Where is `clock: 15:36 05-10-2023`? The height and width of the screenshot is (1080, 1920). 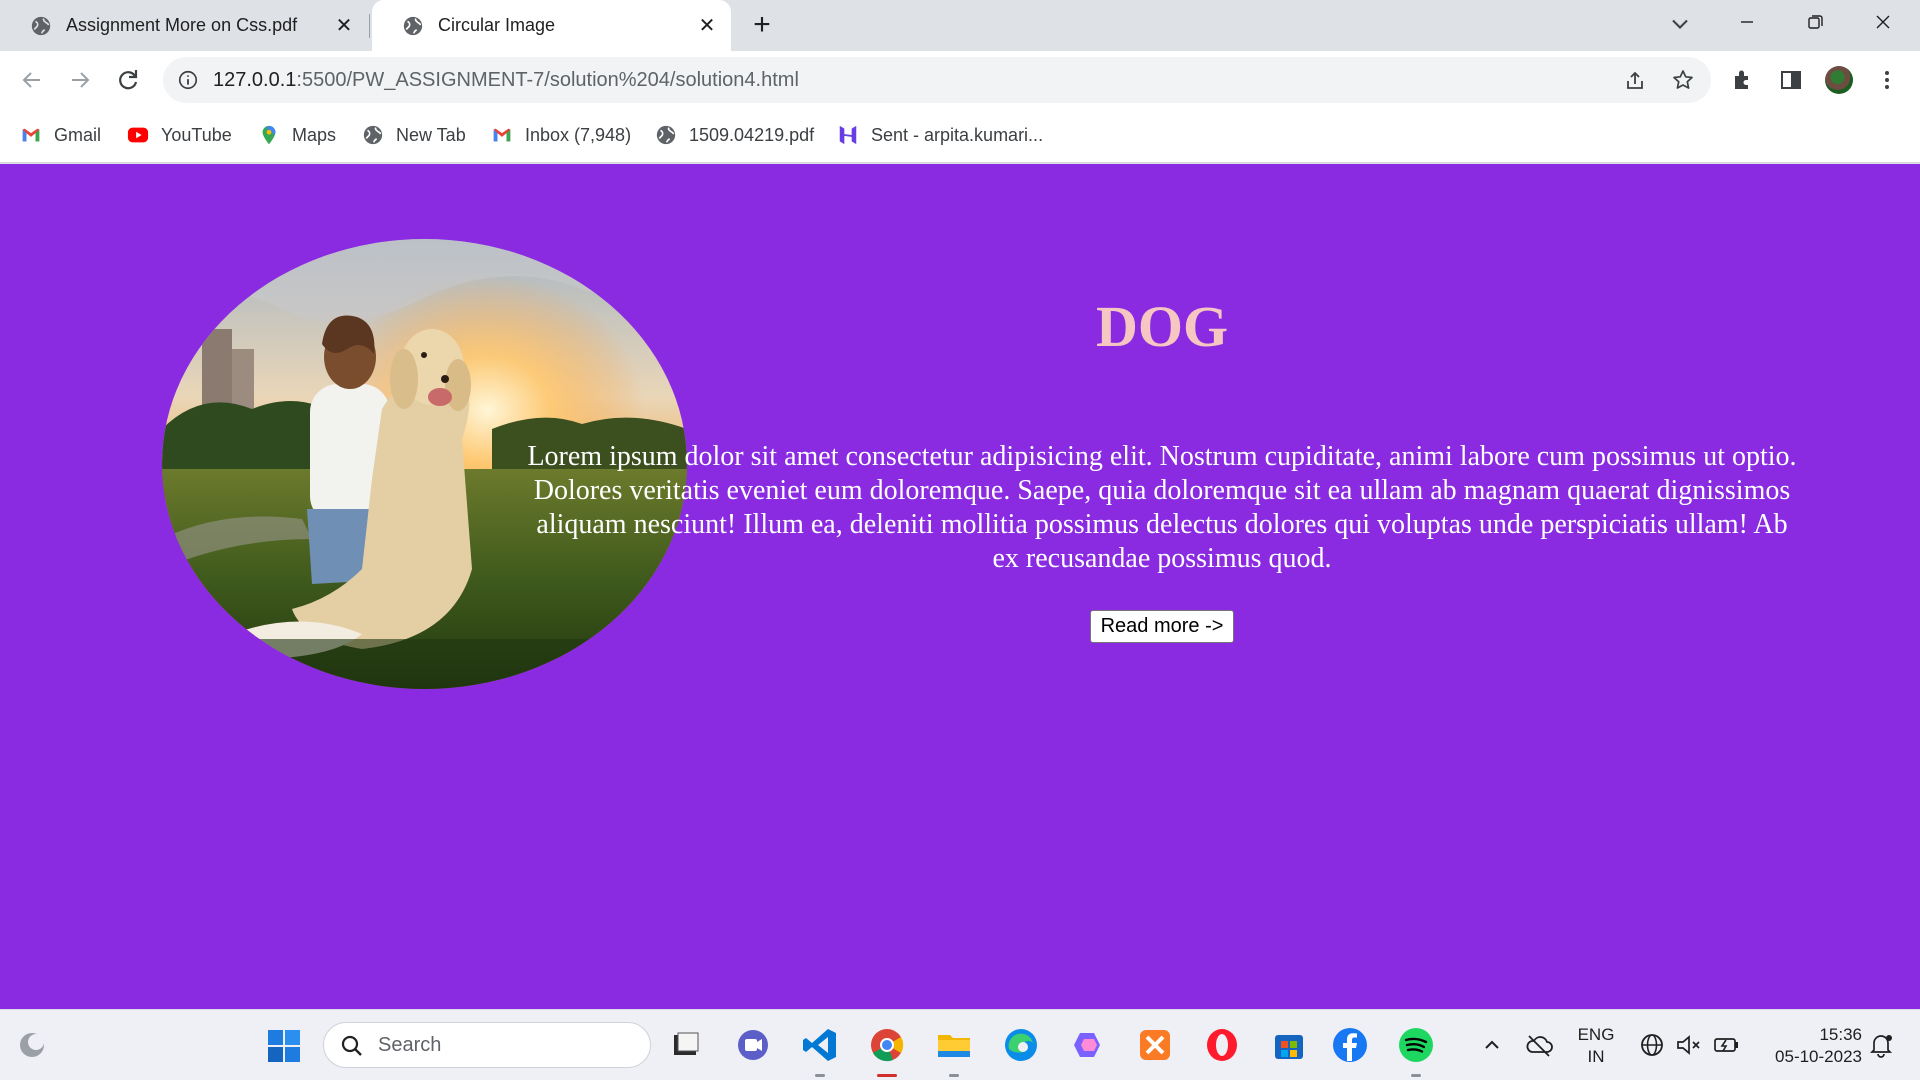 clock: 15:36 05-10-2023 is located at coordinates (1807, 1046).